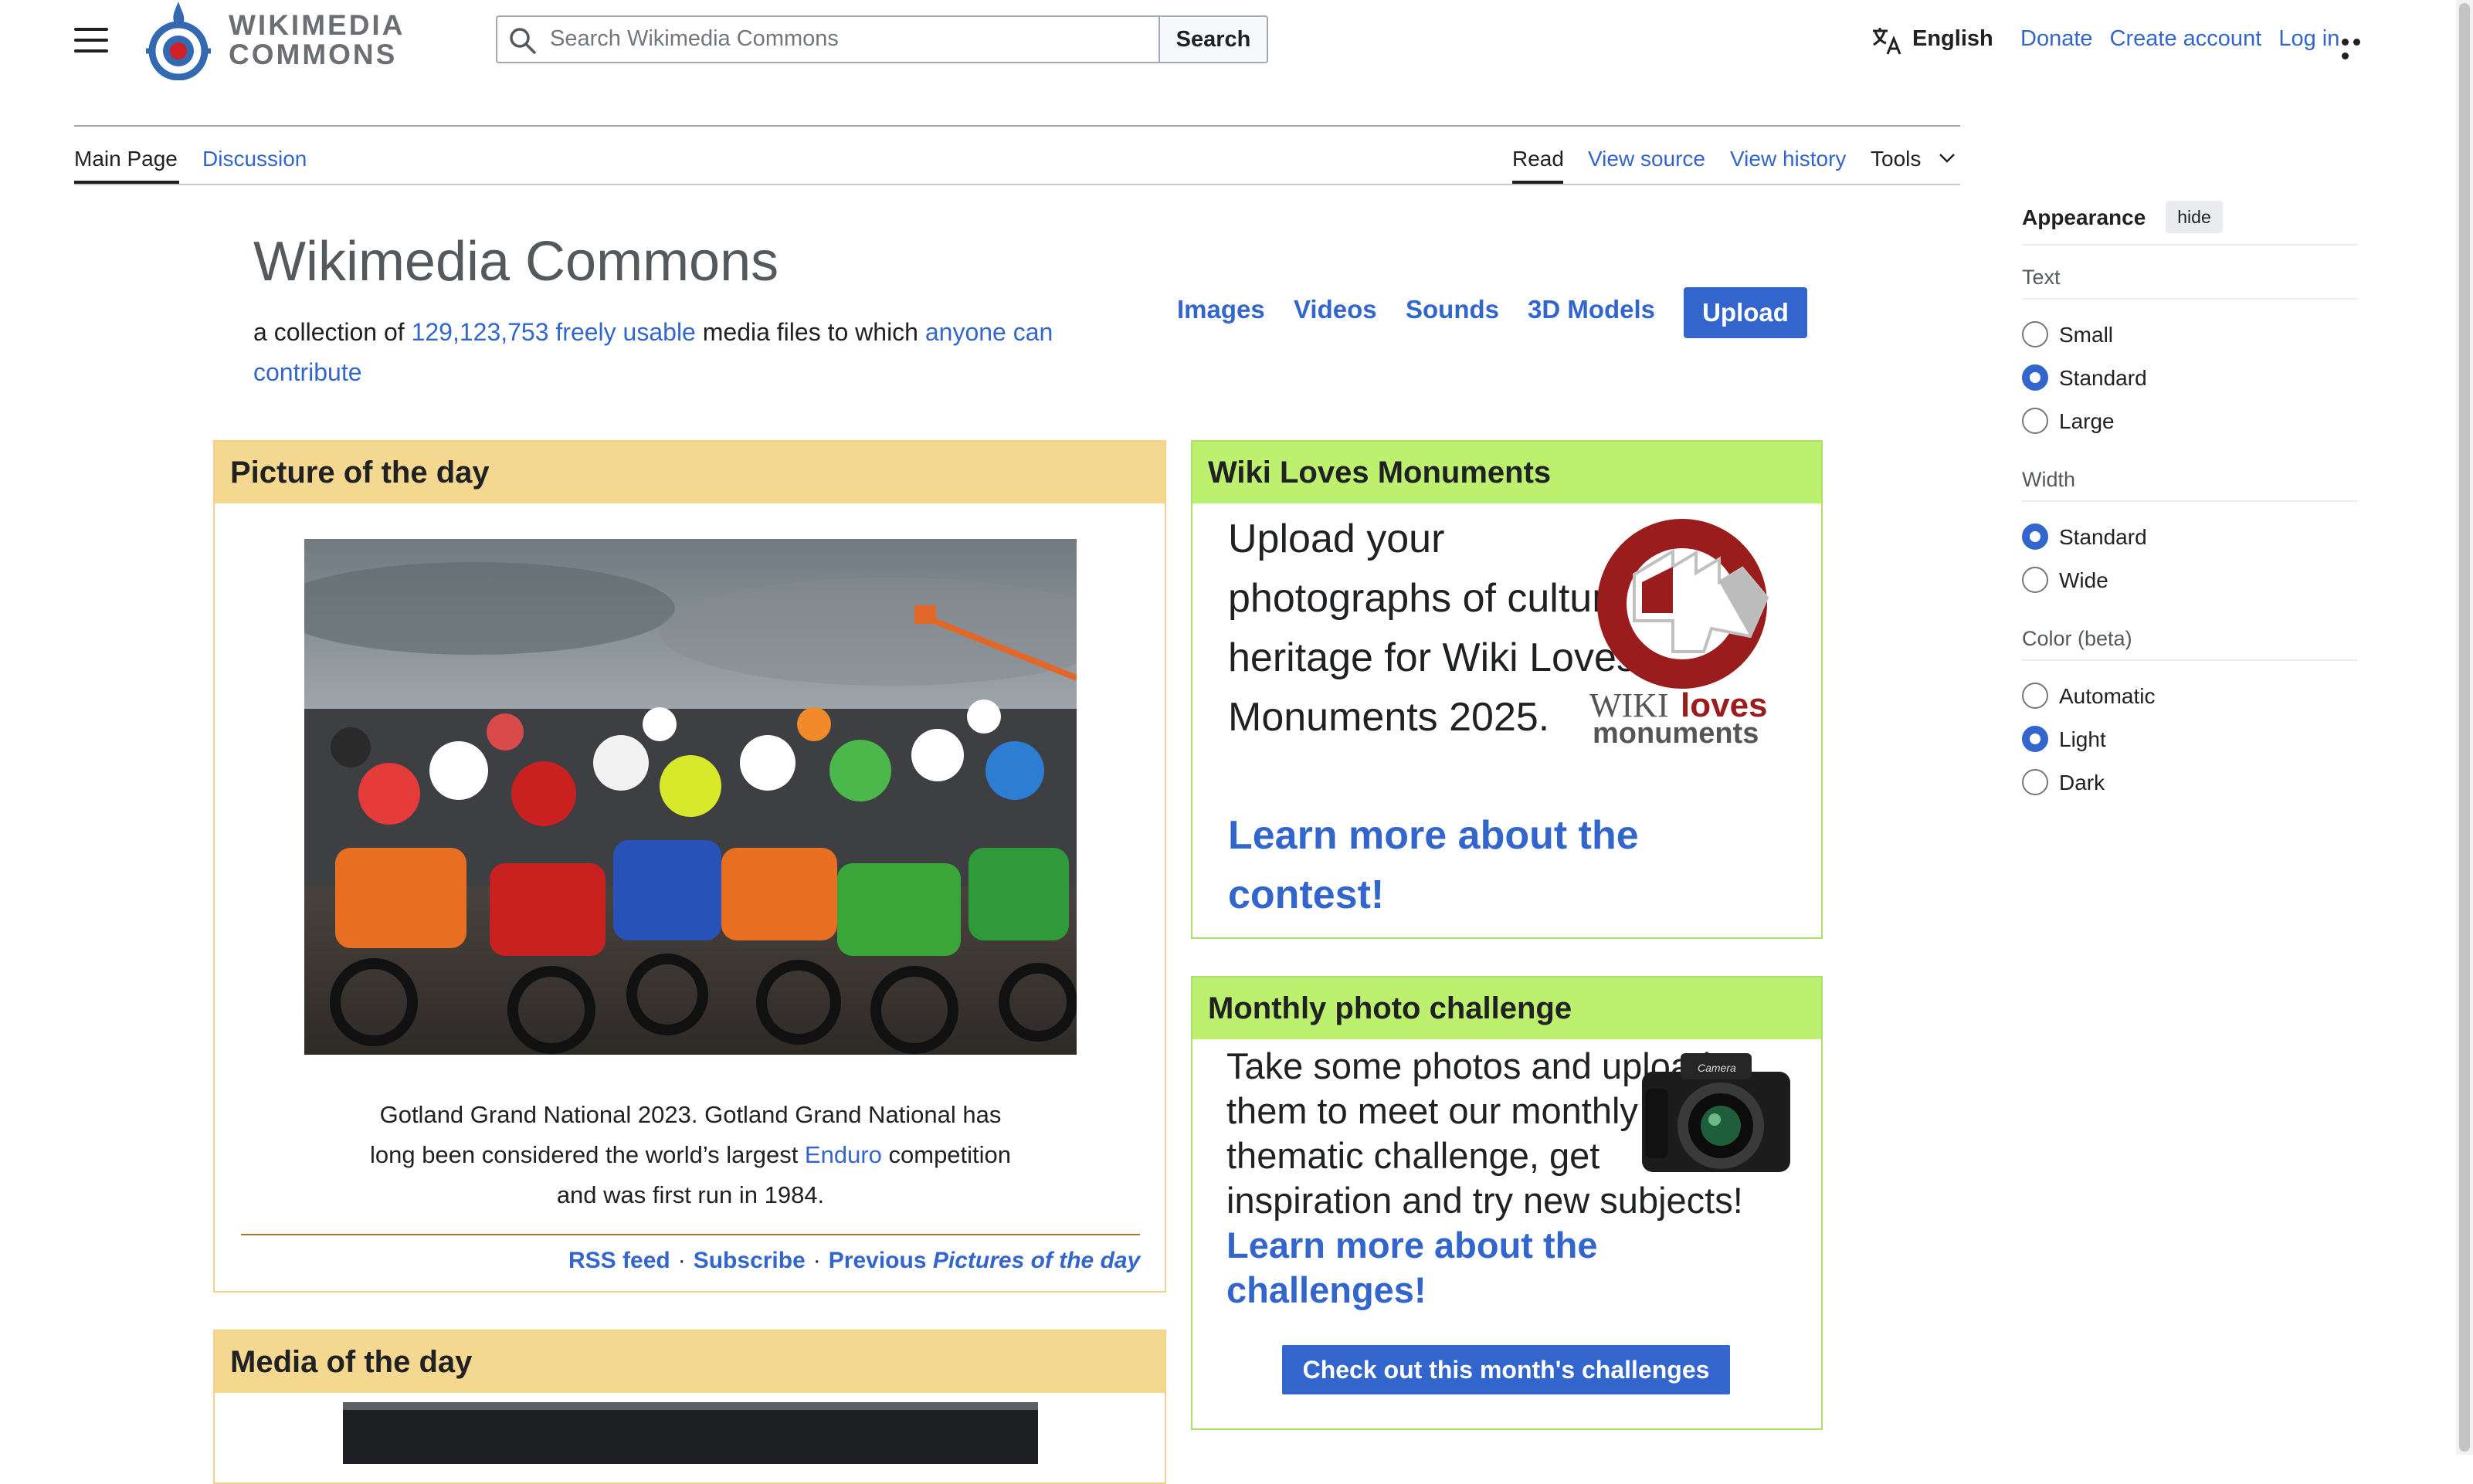 Image resolution: width=2473 pixels, height=1484 pixels. I want to click on text-size-radio-small, so click(2035, 334).